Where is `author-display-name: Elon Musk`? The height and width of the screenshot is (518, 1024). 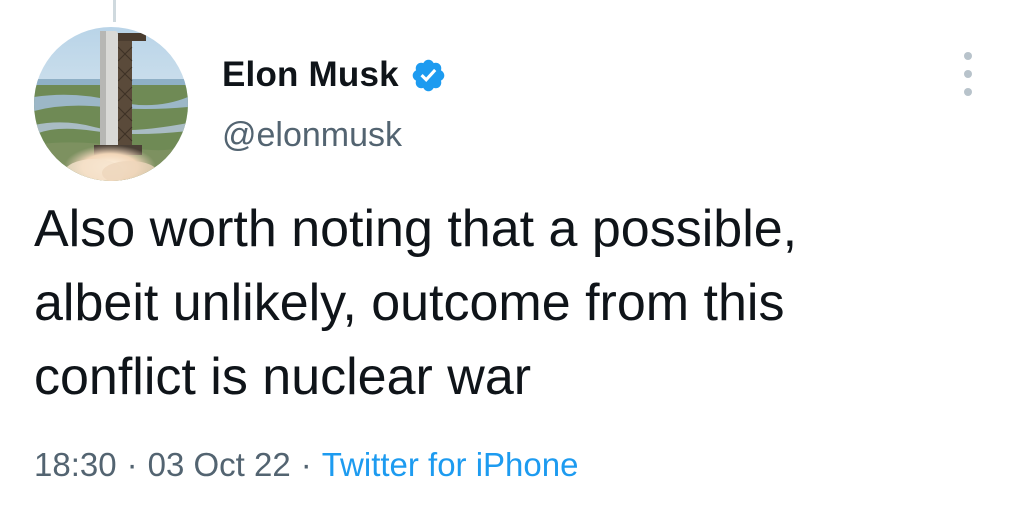
author-display-name: Elon Musk is located at coordinates (310, 75).